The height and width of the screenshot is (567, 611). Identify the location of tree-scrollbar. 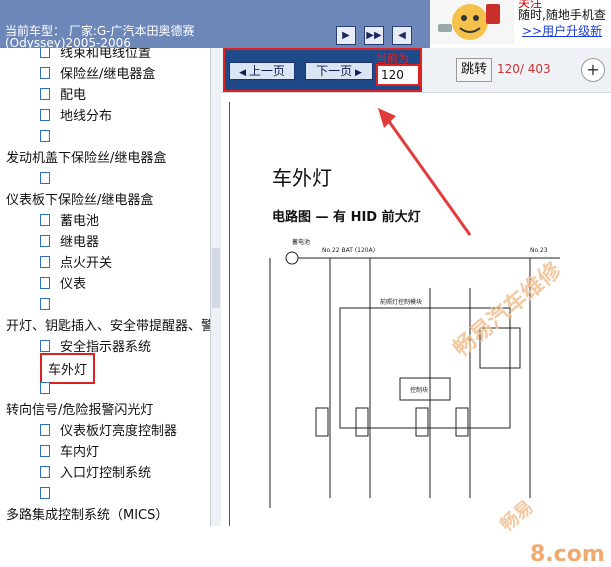
(215, 287).